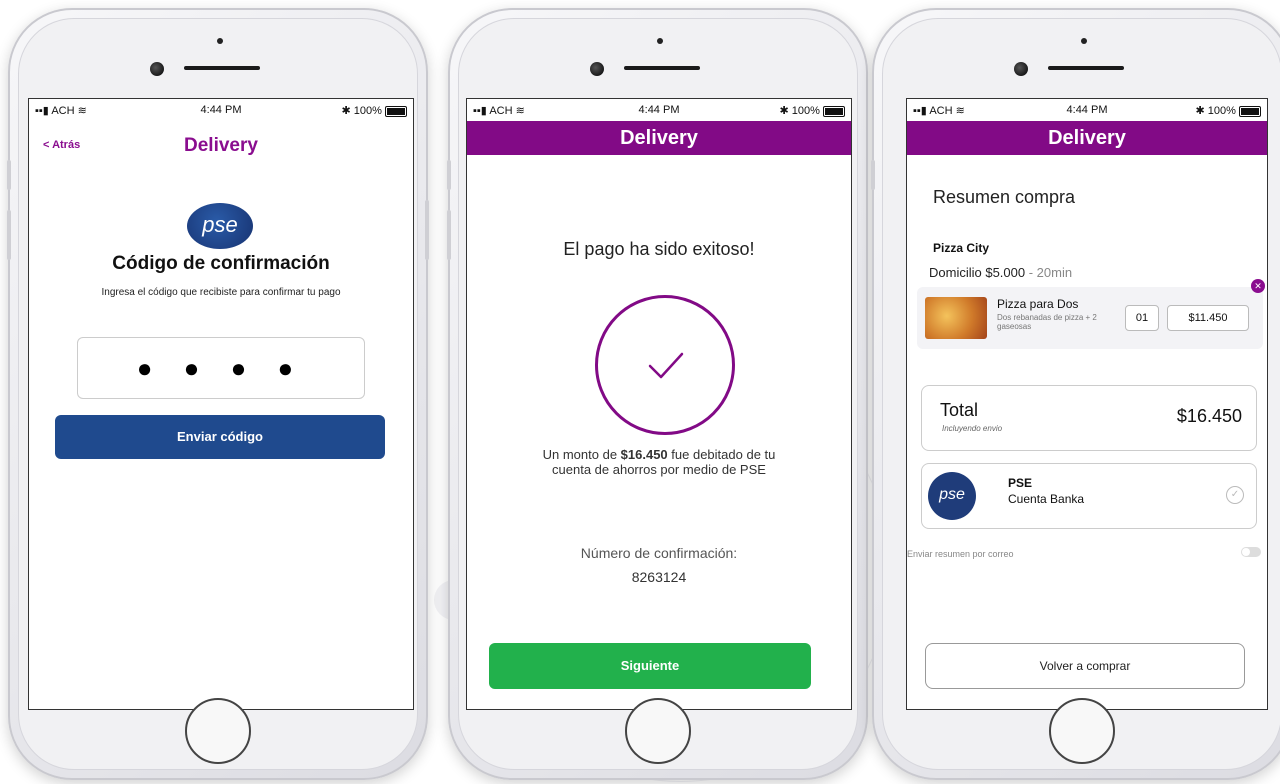 Image resolution: width=1280 pixels, height=784 pixels. Describe the element at coordinates (644, 454) in the screenshot. I see `debit-amount: $16.450` at that location.